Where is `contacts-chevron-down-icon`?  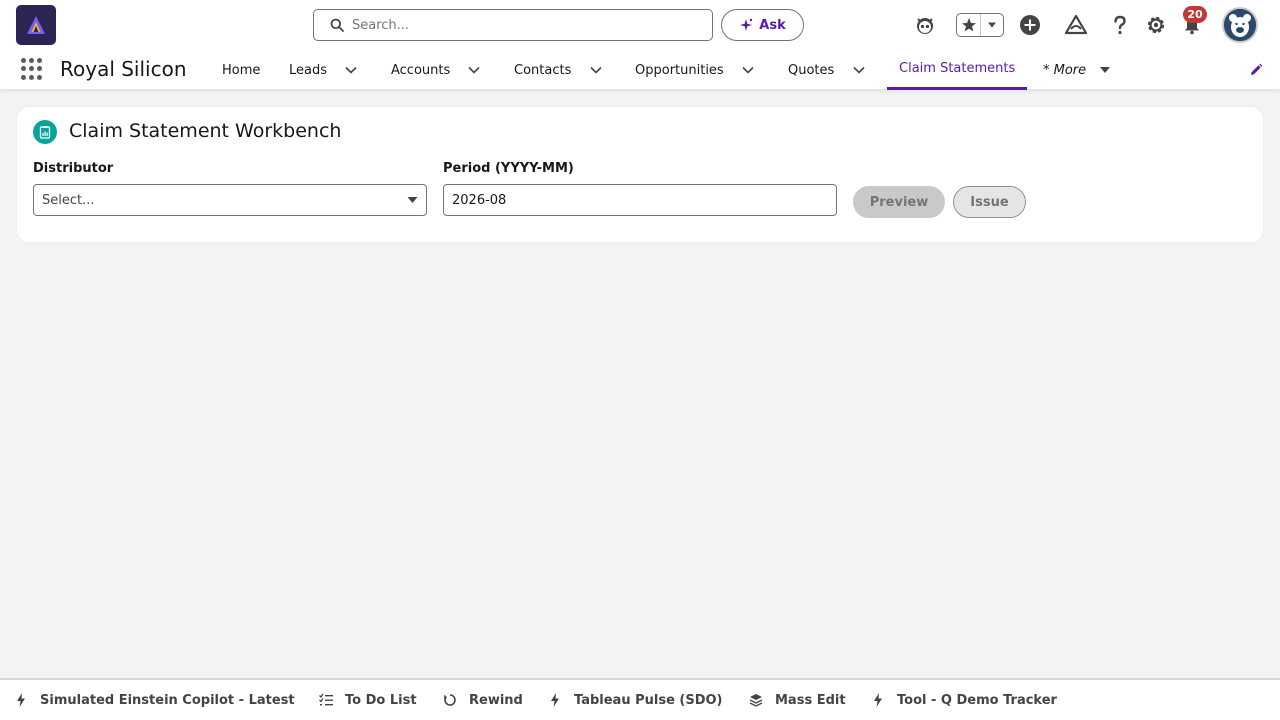
contacts-chevron-down-icon is located at coordinates (596, 70).